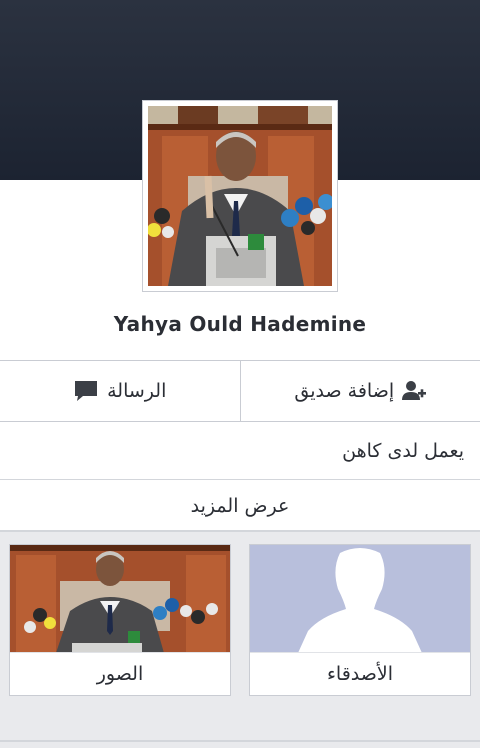 Image resolution: width=480 pixels, height=748 pixels. What do you see at coordinates (344, 391) in the screenshot?
I see `add-friend-button-label: إضافة صديق` at bounding box center [344, 391].